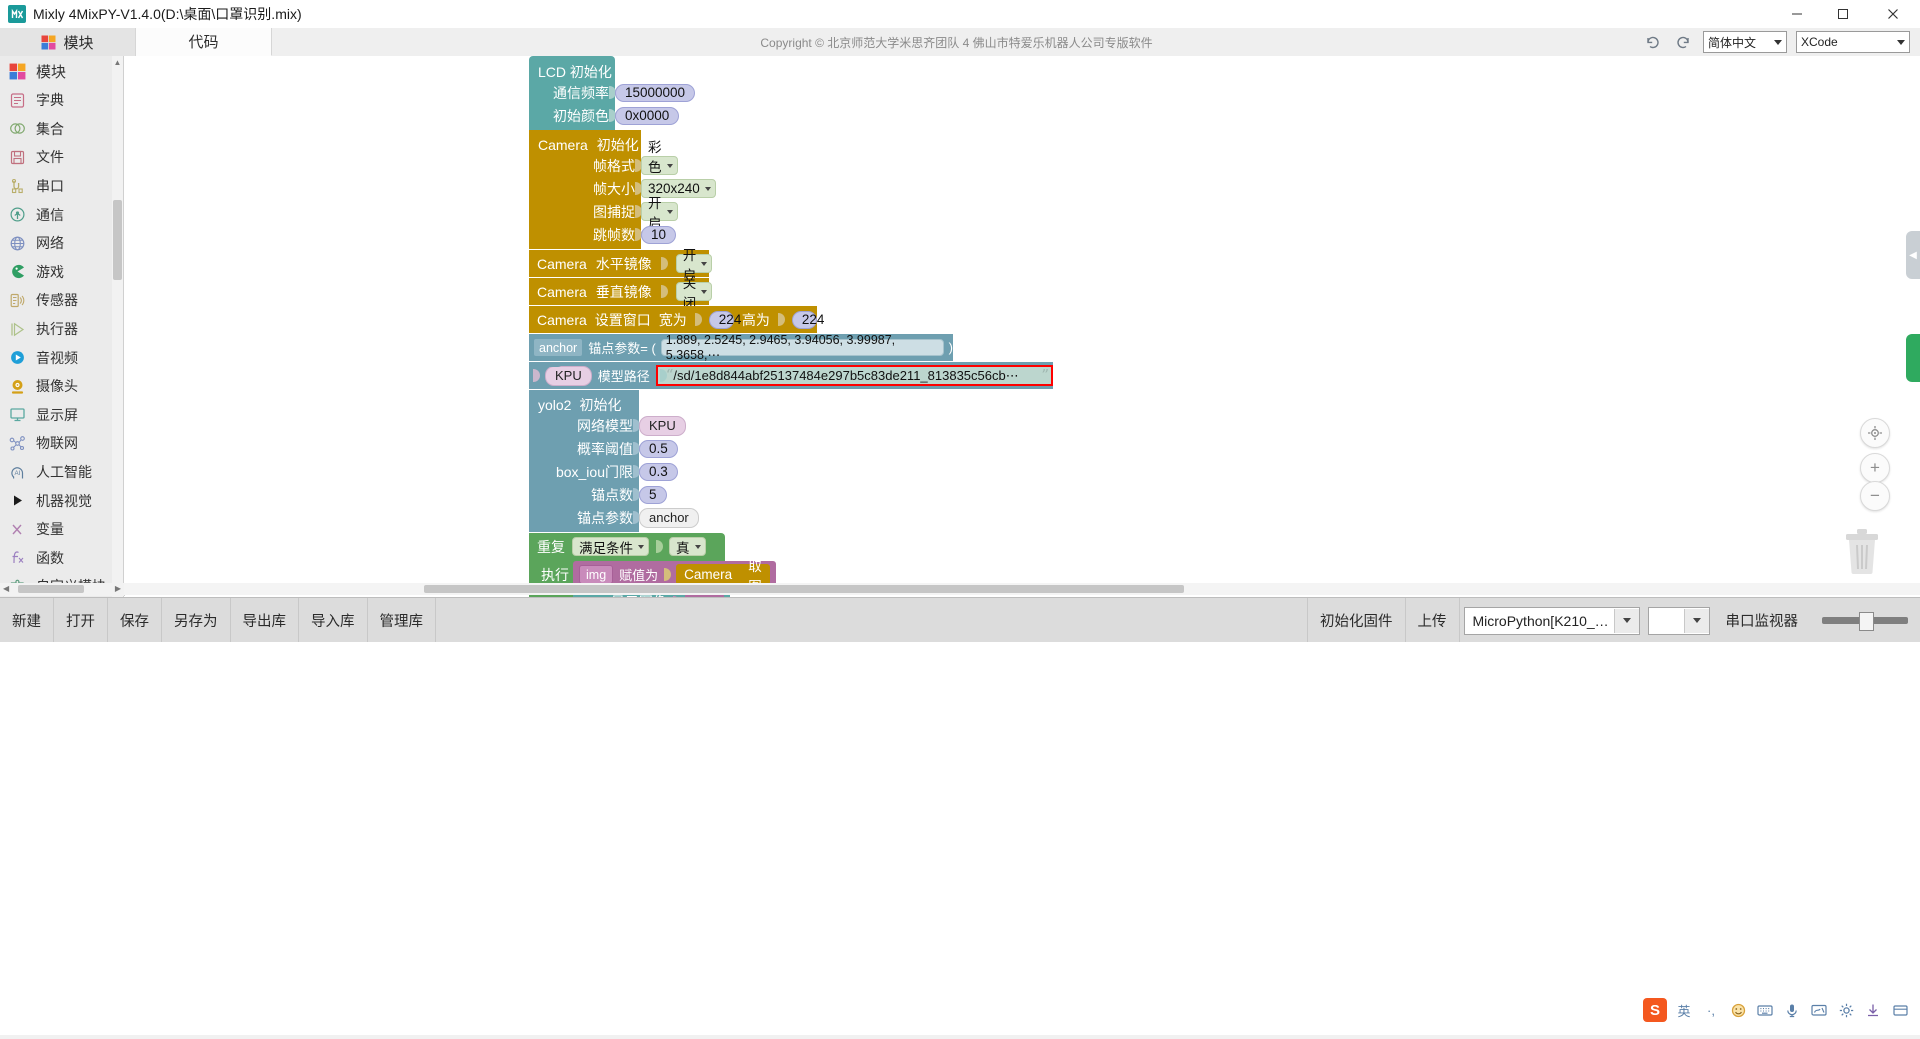 This screenshot has width=1920, height=1039. What do you see at coordinates (1711, 1010) in the screenshot?
I see `ime-punctuation-icon: ·,` at bounding box center [1711, 1010].